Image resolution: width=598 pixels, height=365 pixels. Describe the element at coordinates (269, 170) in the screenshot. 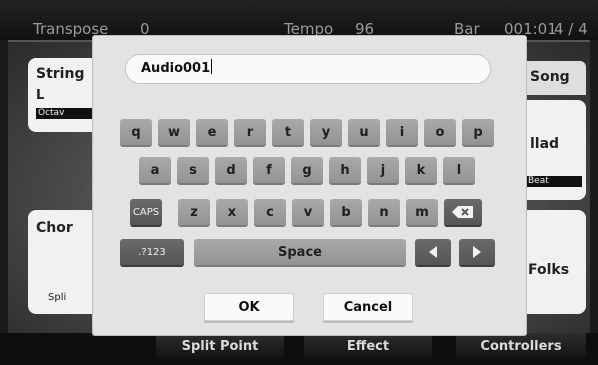

I see `key-f: f` at that location.